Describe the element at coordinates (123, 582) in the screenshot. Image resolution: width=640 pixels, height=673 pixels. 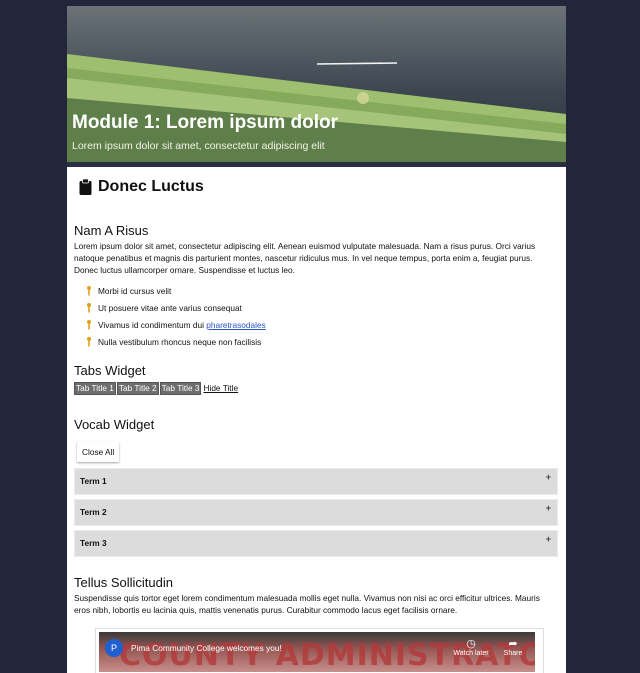
I see `tellus-heading: Tellus Sollicitudin` at that location.